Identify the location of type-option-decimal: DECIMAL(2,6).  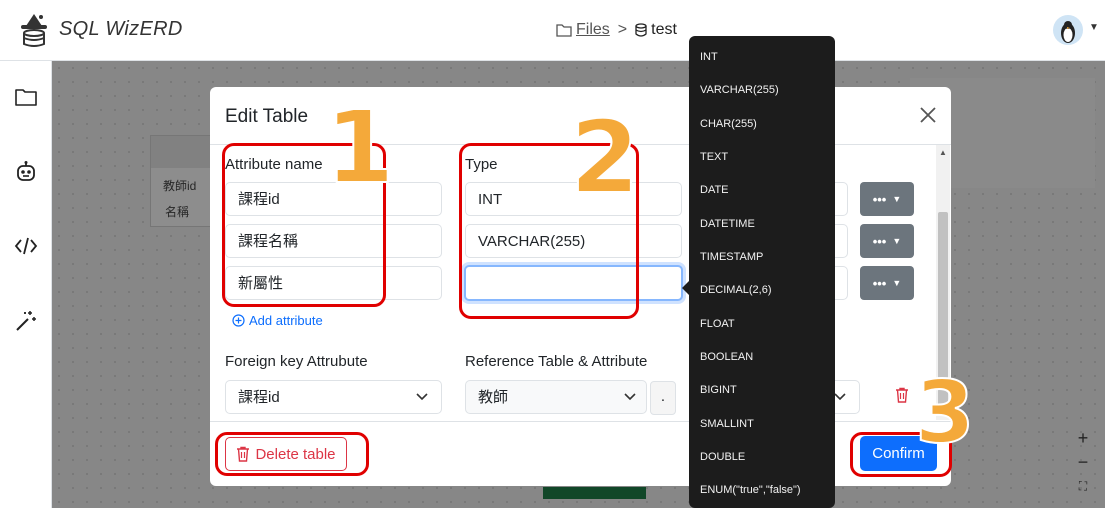
(736, 290).